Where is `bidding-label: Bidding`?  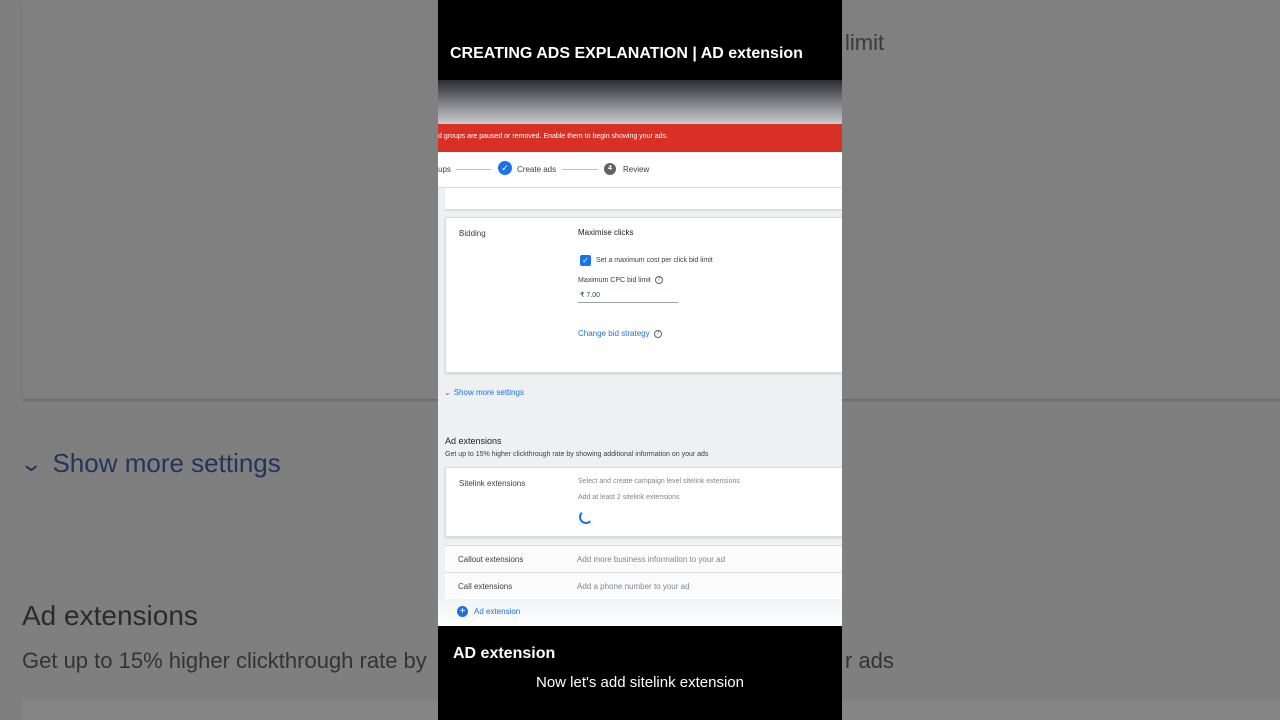 bidding-label: Bidding is located at coordinates (472, 233).